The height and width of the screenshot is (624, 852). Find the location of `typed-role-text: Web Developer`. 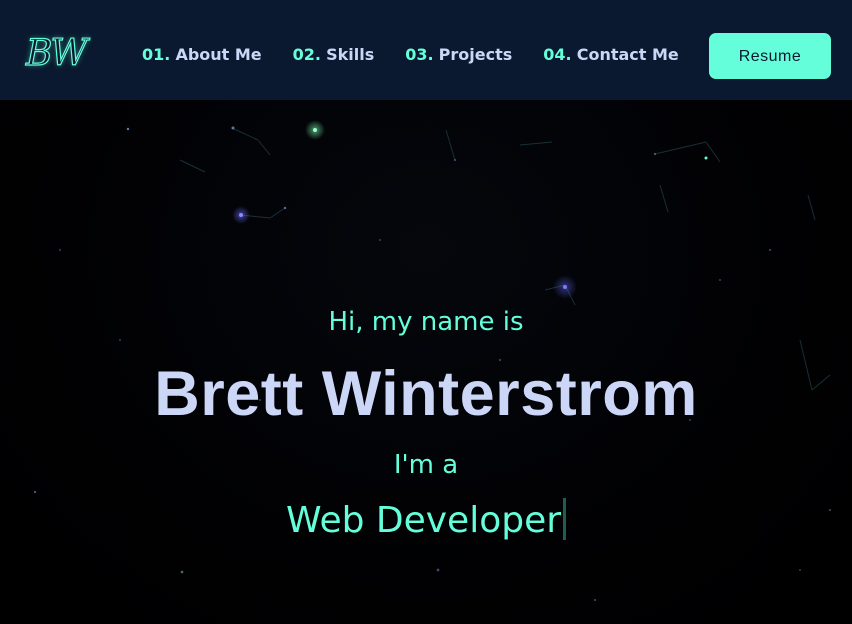

typed-role-text: Web Developer is located at coordinates (423, 520).